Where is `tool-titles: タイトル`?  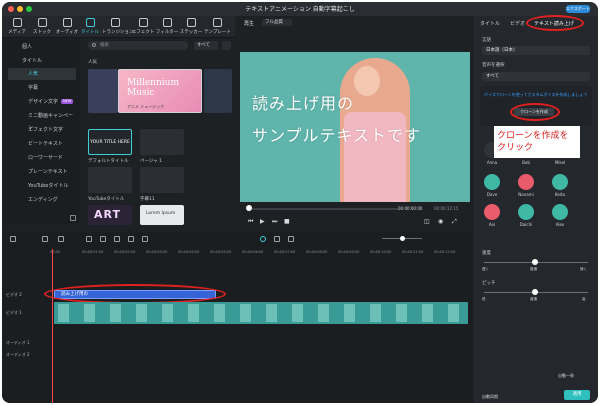 tool-titles: タイトル is located at coordinates (90, 26).